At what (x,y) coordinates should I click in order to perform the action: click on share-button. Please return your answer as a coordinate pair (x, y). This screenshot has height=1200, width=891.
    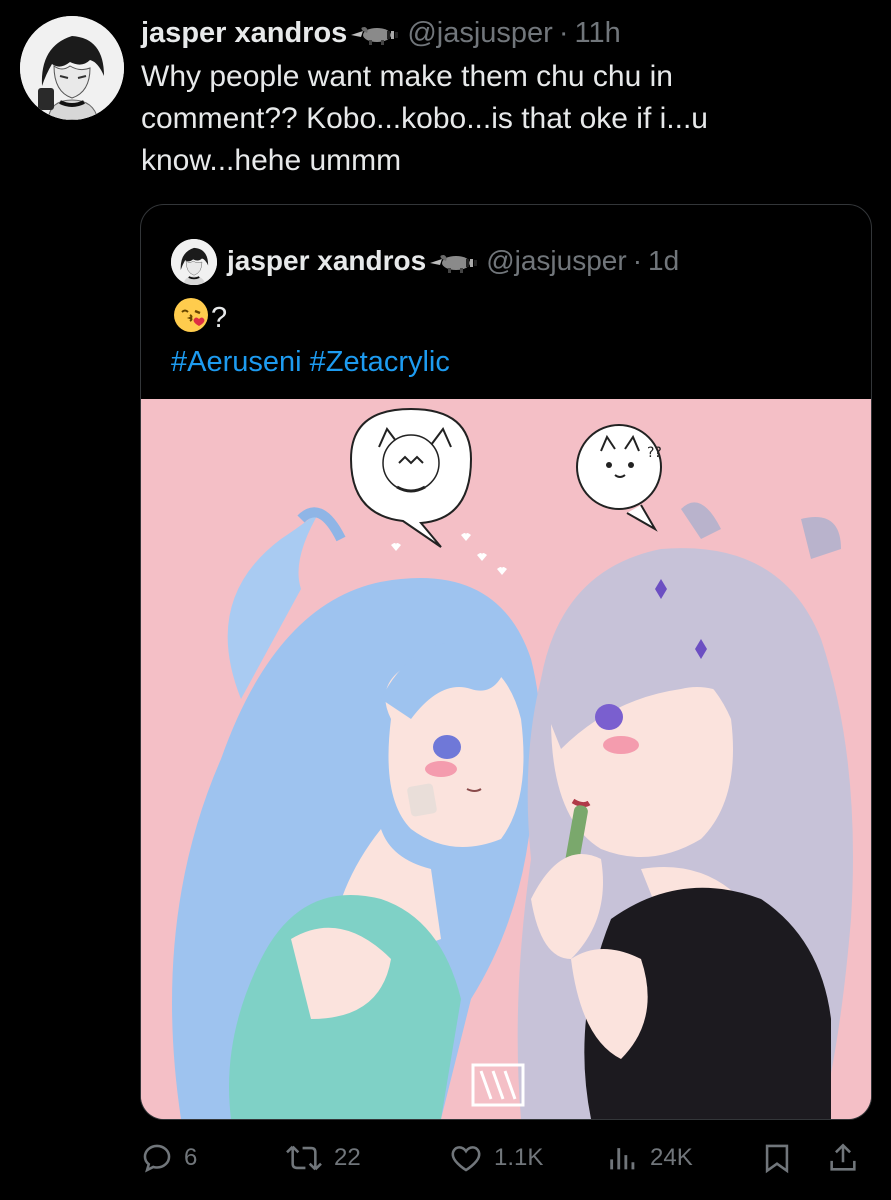
    Looking at the image, I should click on (843, 1158).